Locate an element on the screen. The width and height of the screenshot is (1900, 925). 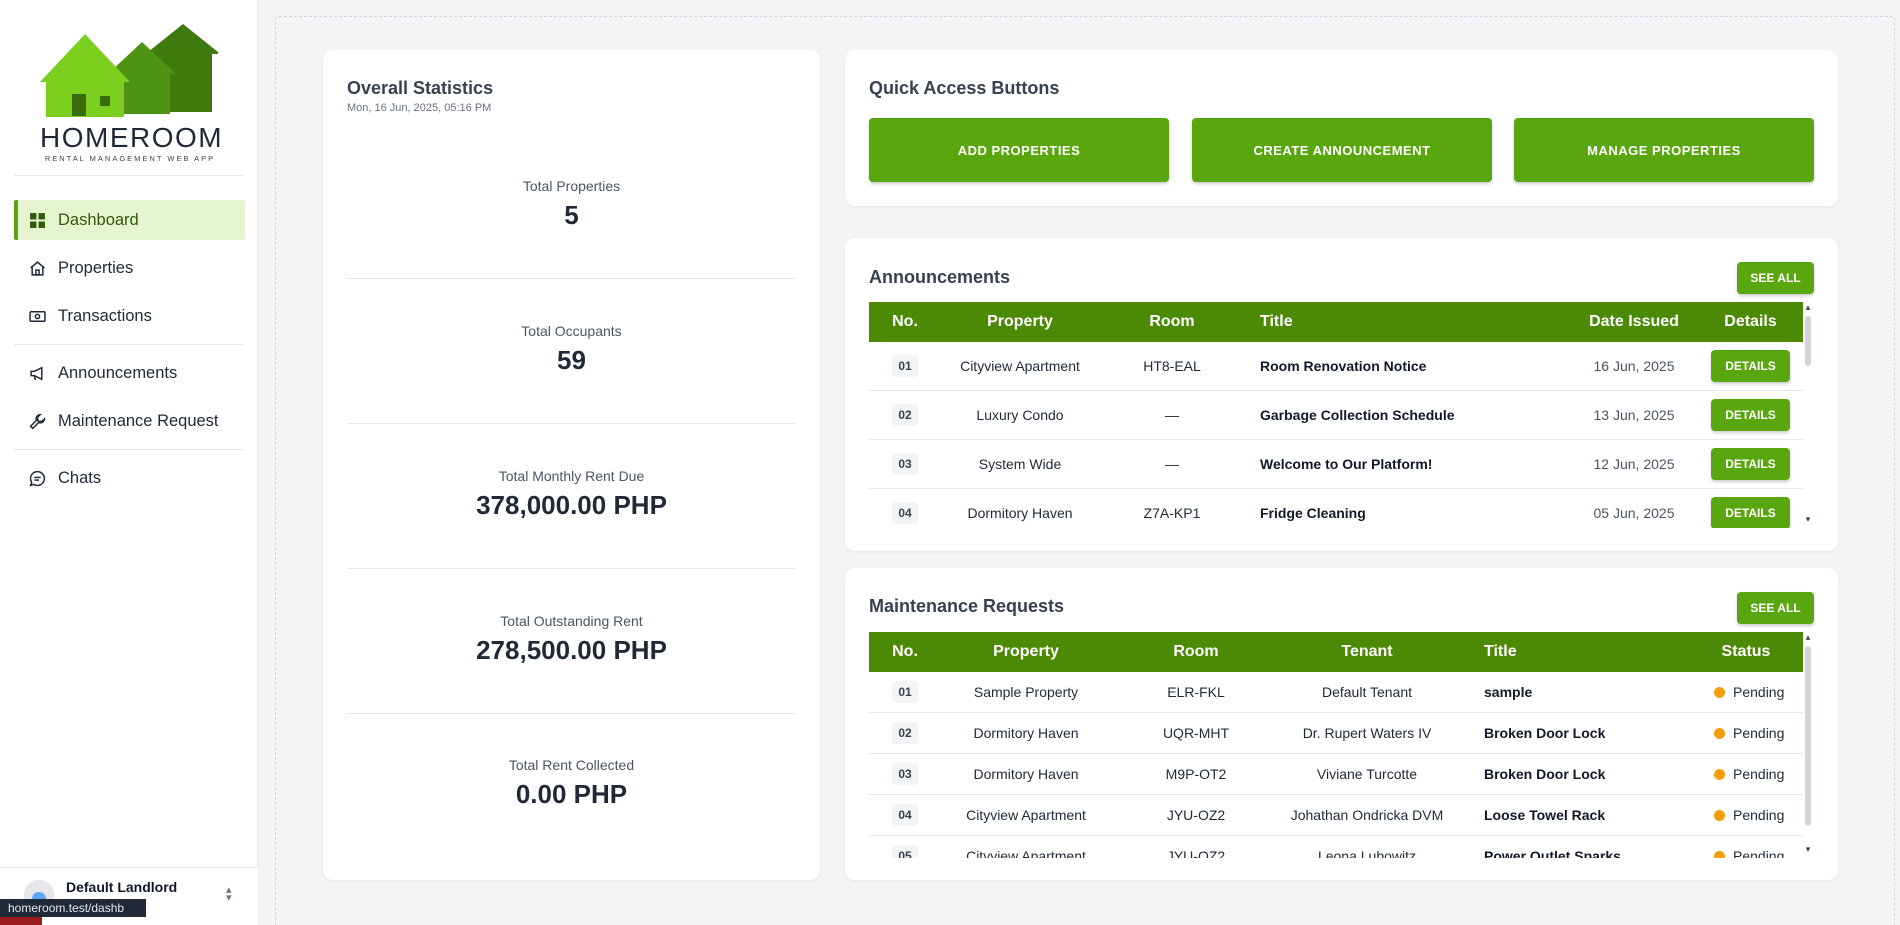
column-header: Tenant is located at coordinates (1367, 651).